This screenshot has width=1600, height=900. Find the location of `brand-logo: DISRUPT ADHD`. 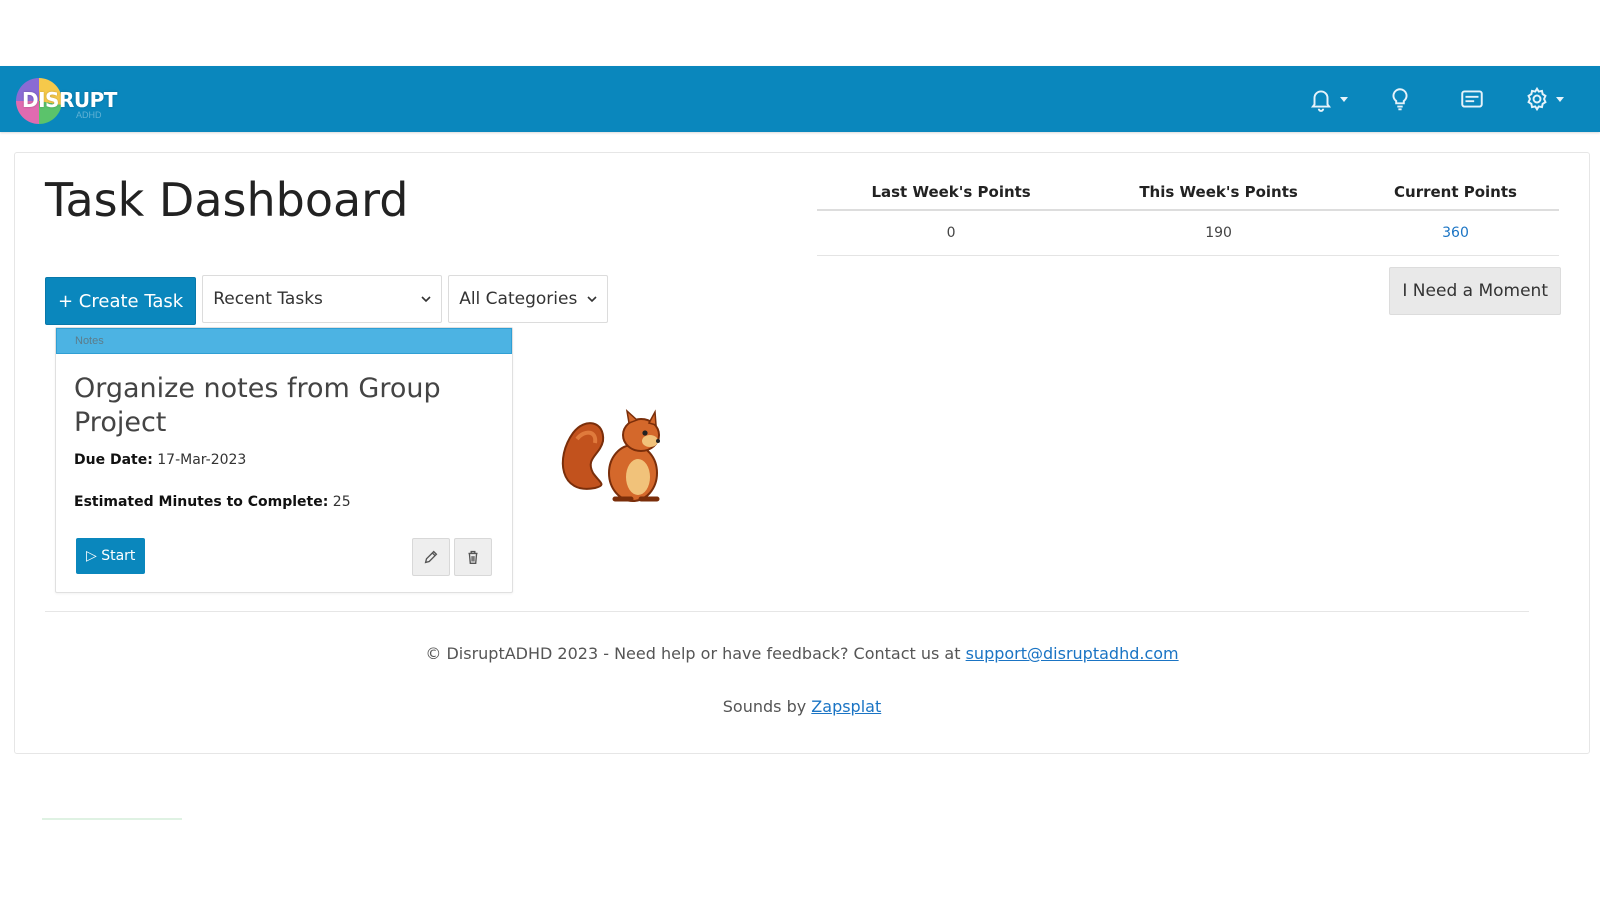

brand-logo: DISRUPT ADHD is located at coordinates (71, 99).